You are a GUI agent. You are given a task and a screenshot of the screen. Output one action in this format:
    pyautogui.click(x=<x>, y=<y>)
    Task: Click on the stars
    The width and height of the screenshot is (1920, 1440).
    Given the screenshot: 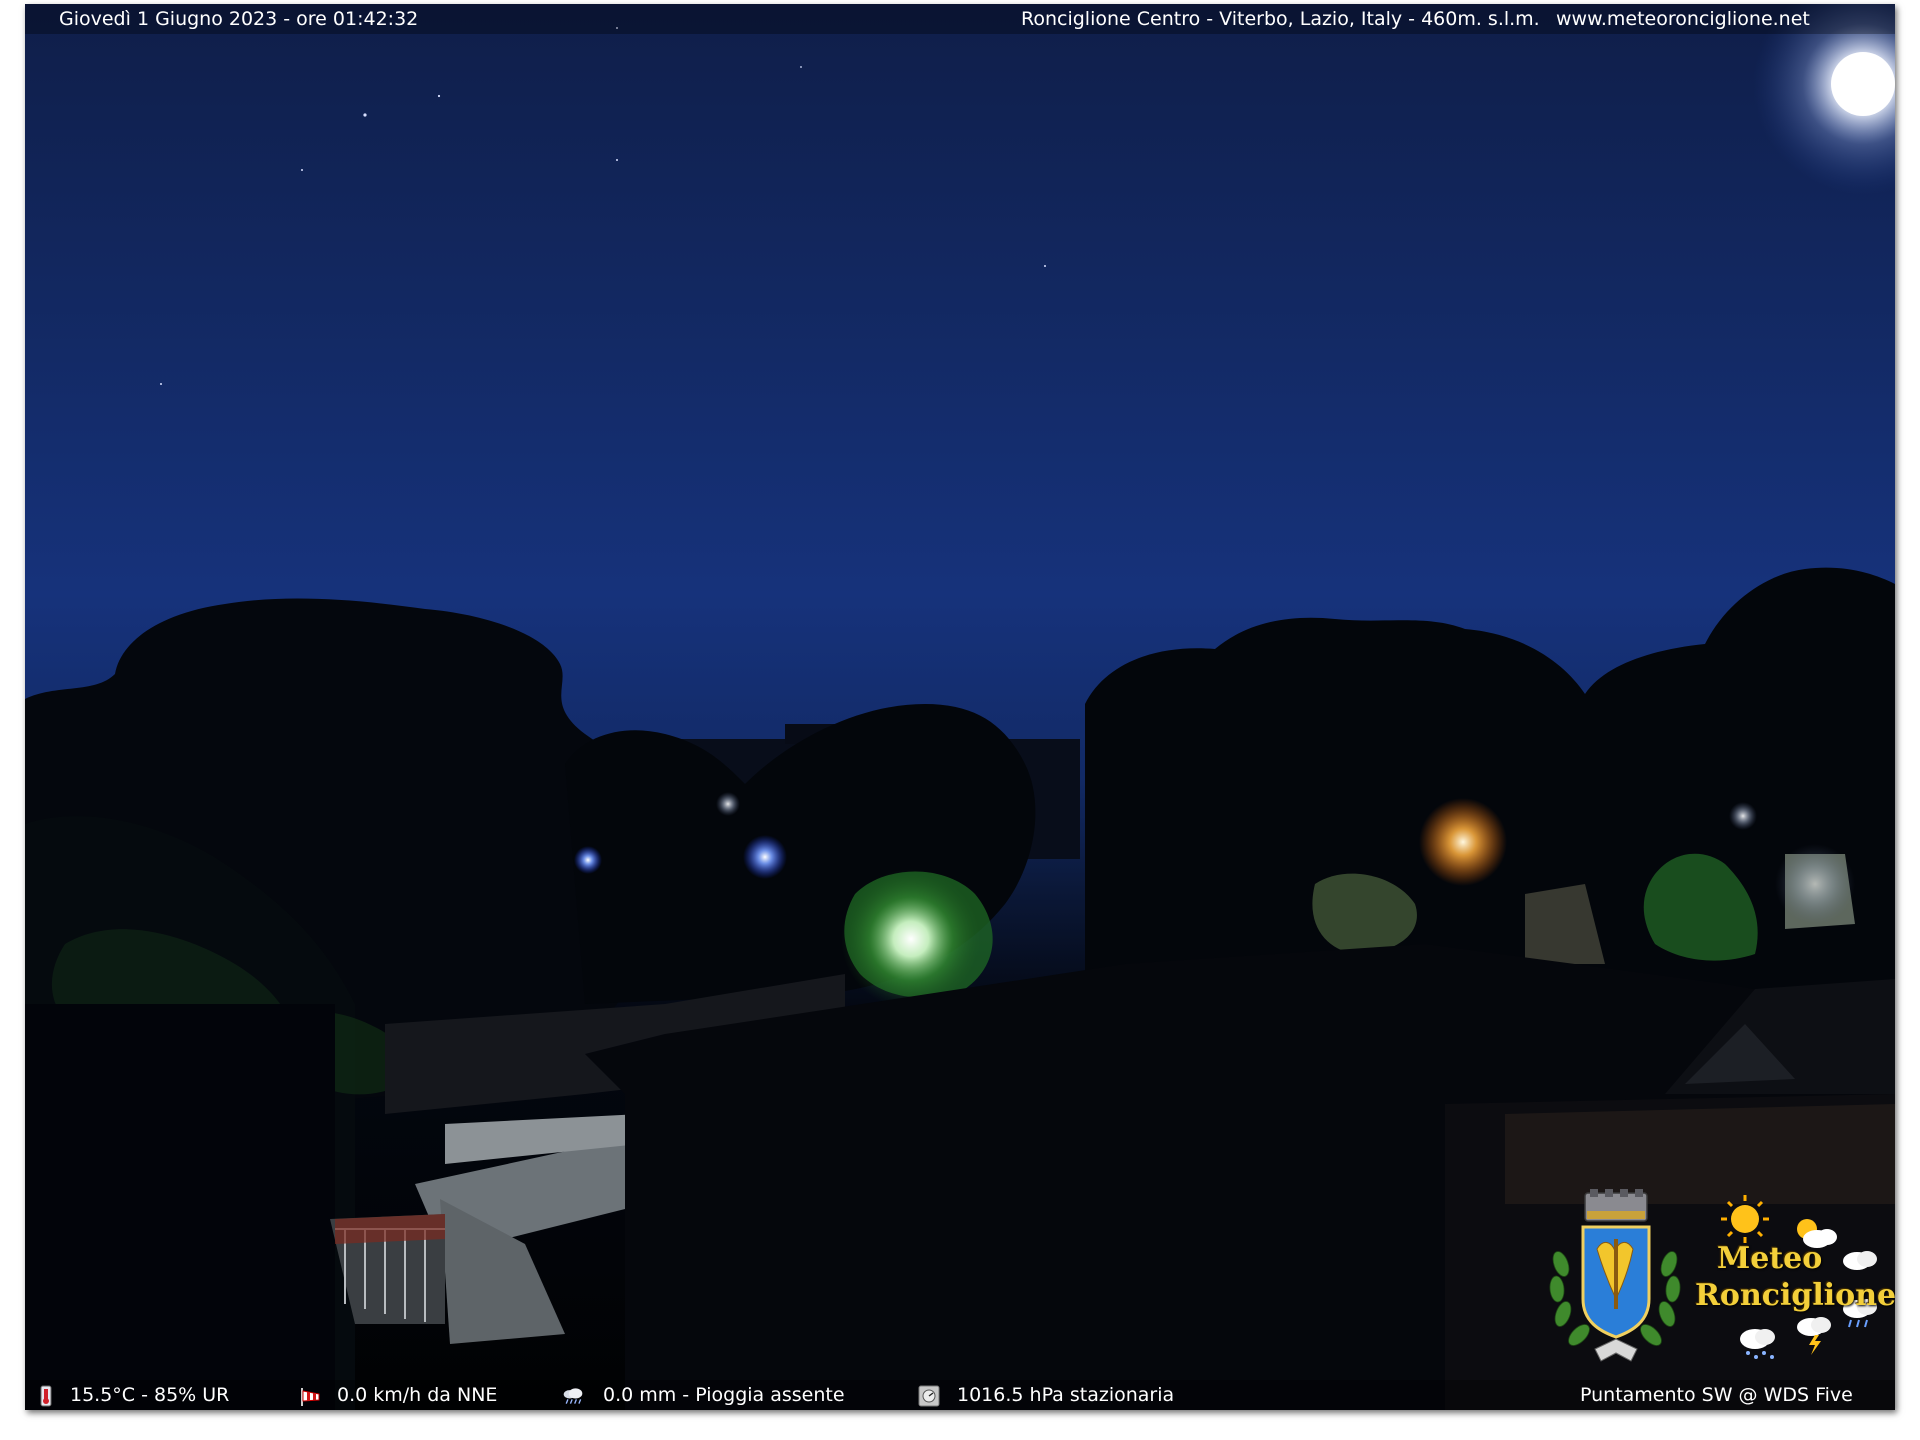 What is the action you would take?
    pyautogui.click(x=603, y=206)
    